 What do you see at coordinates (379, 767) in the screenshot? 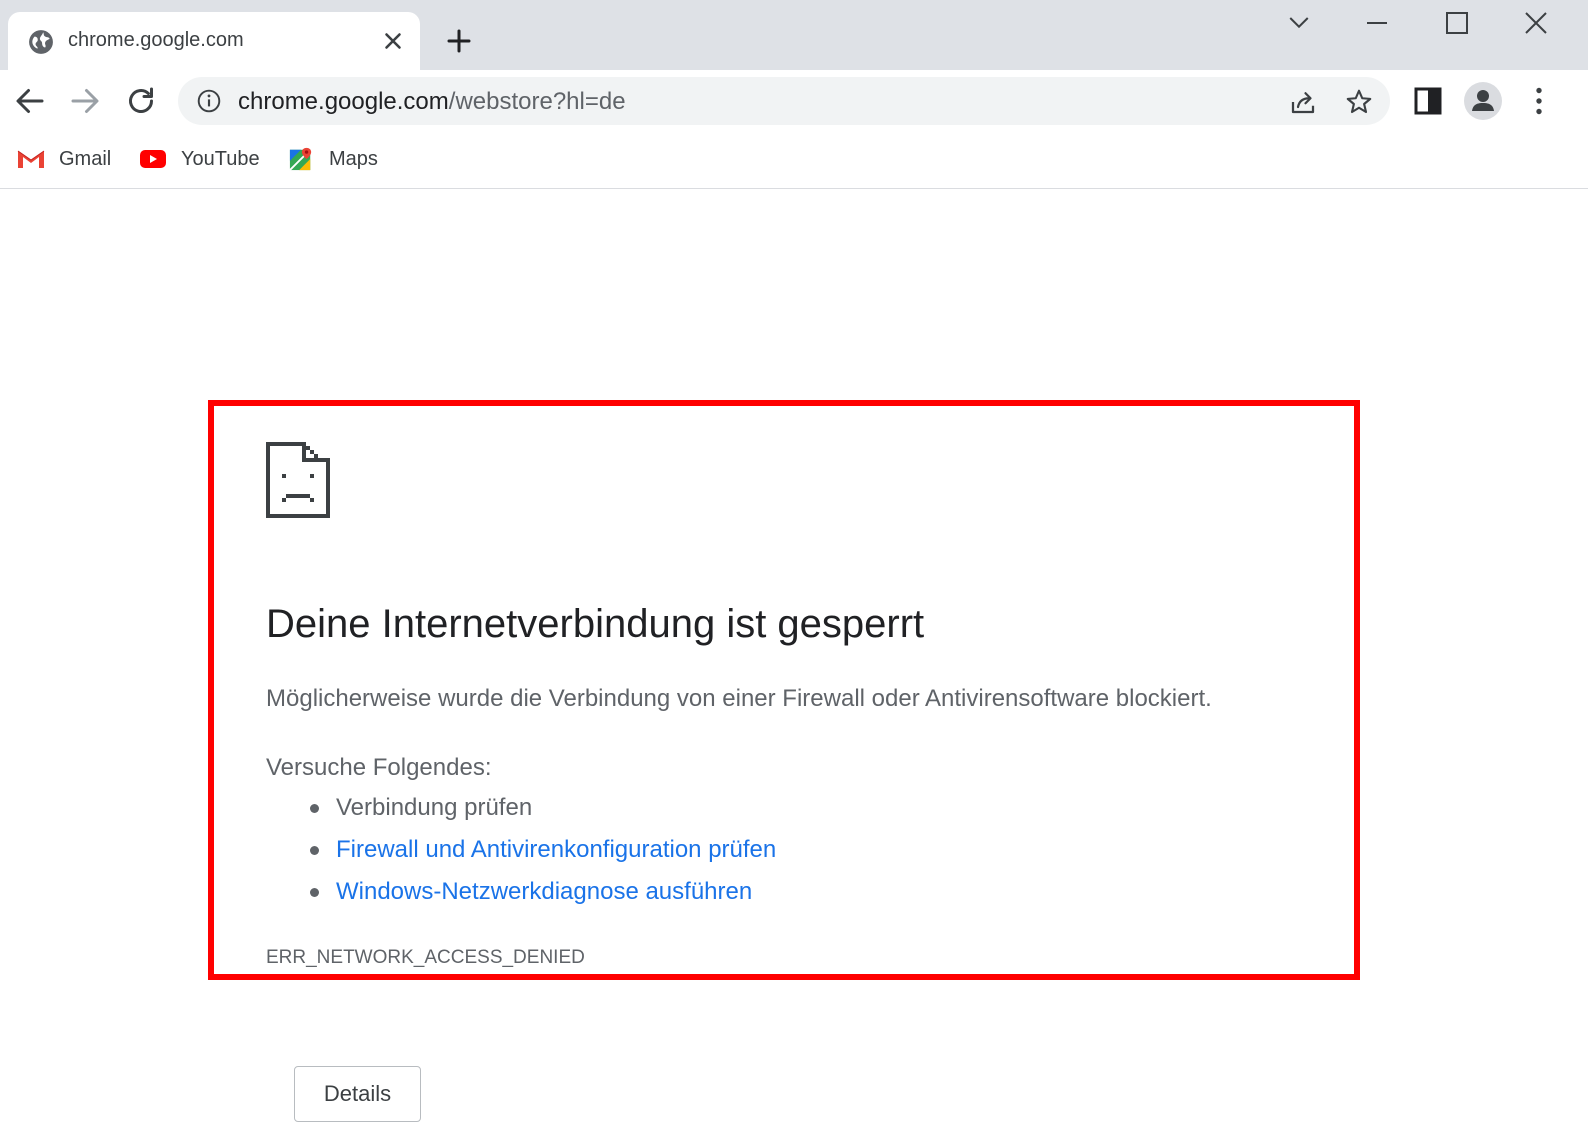
I see `suggestions-heading: Versuche Folgendes:` at bounding box center [379, 767].